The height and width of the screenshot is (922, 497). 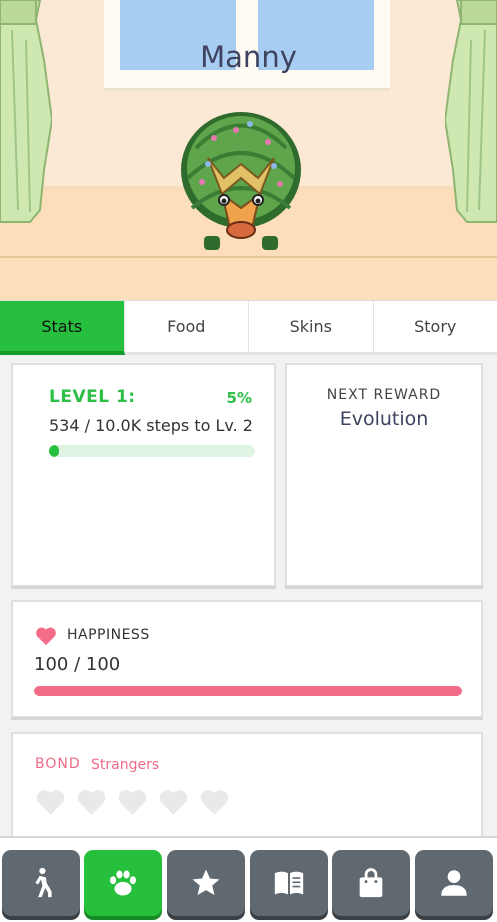 I want to click on shop-bag-icon, so click(x=371, y=883).